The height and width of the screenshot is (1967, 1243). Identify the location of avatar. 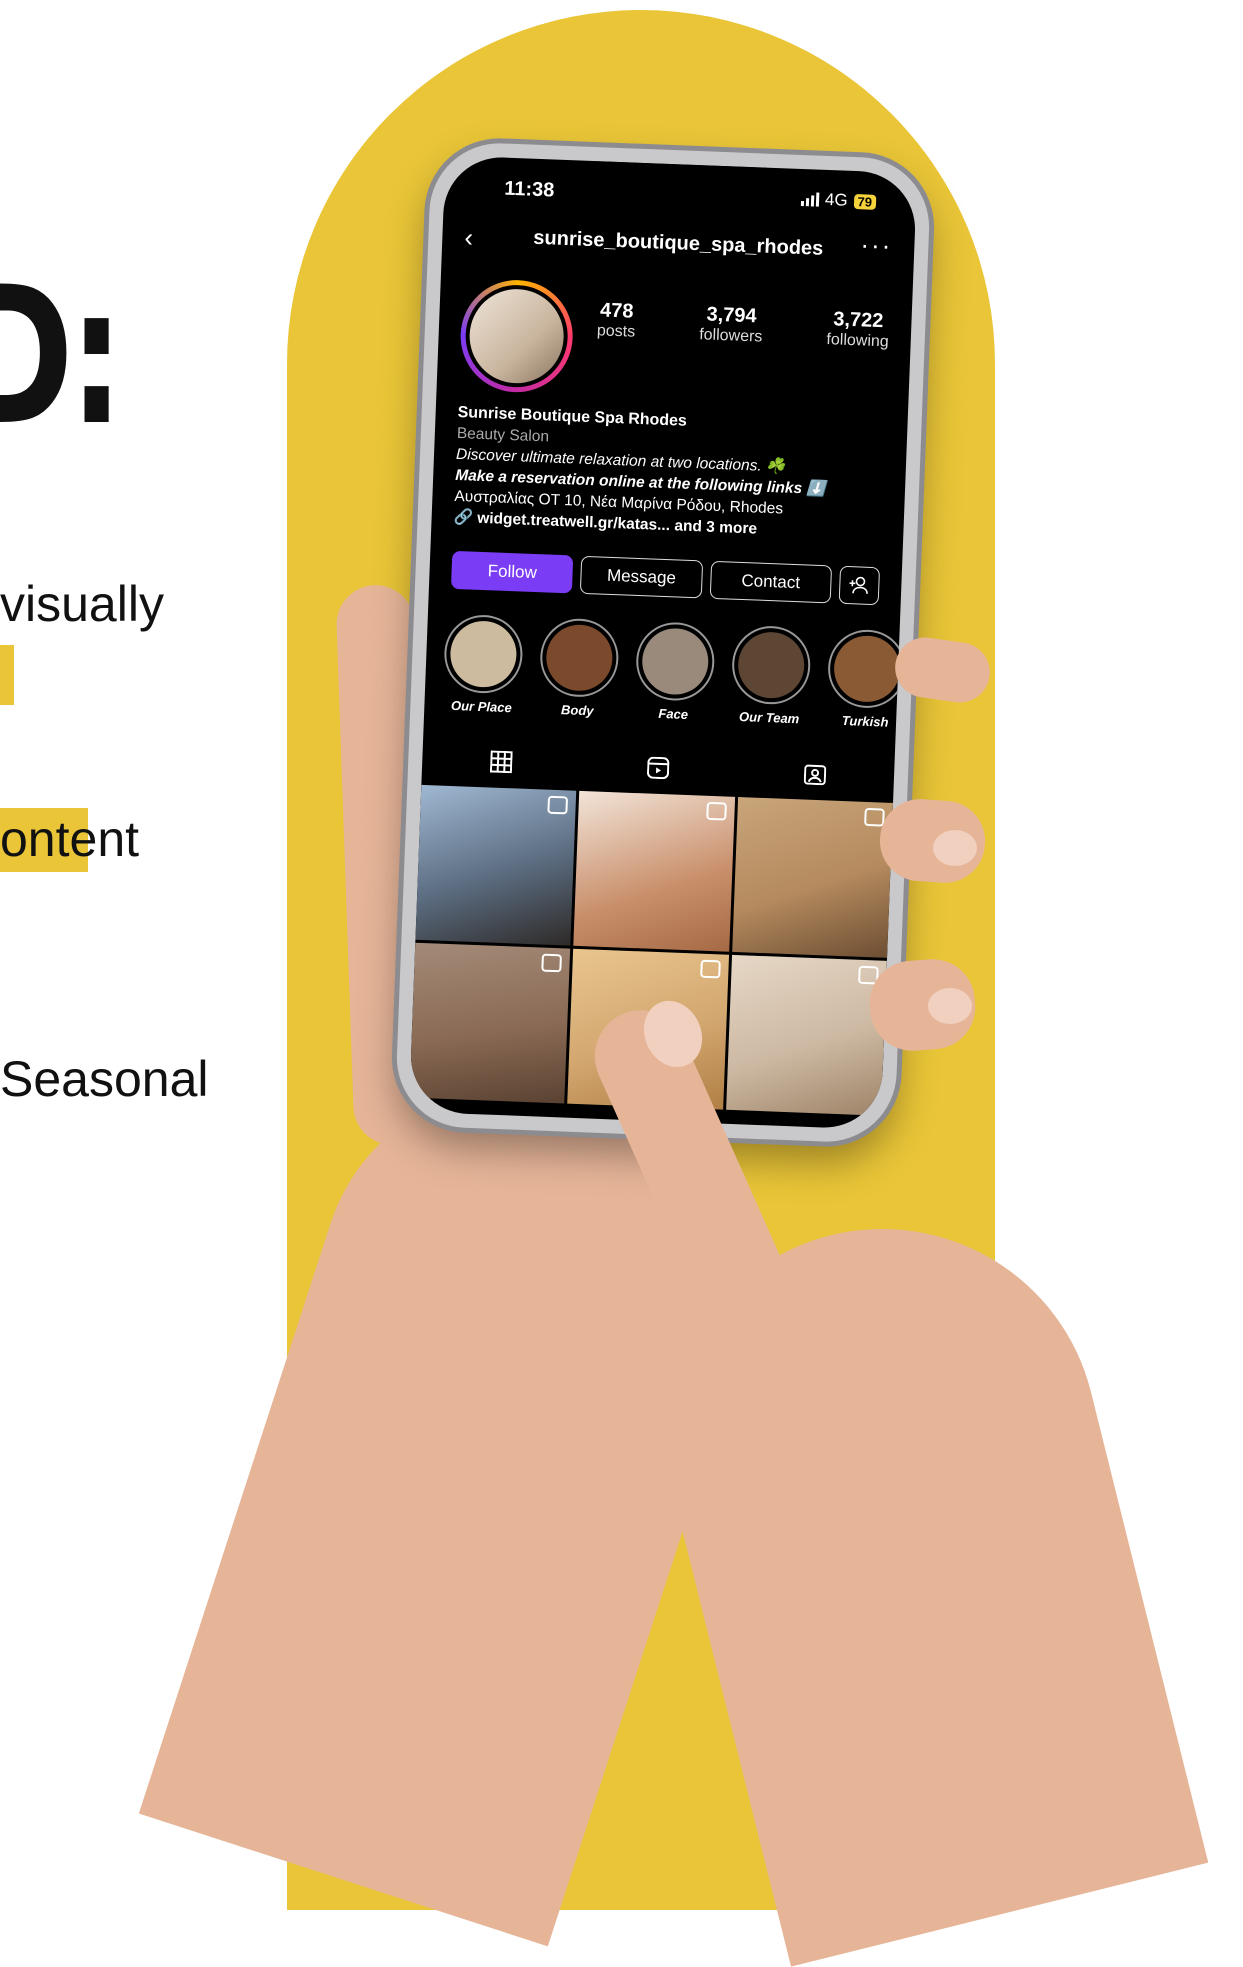
(516, 336).